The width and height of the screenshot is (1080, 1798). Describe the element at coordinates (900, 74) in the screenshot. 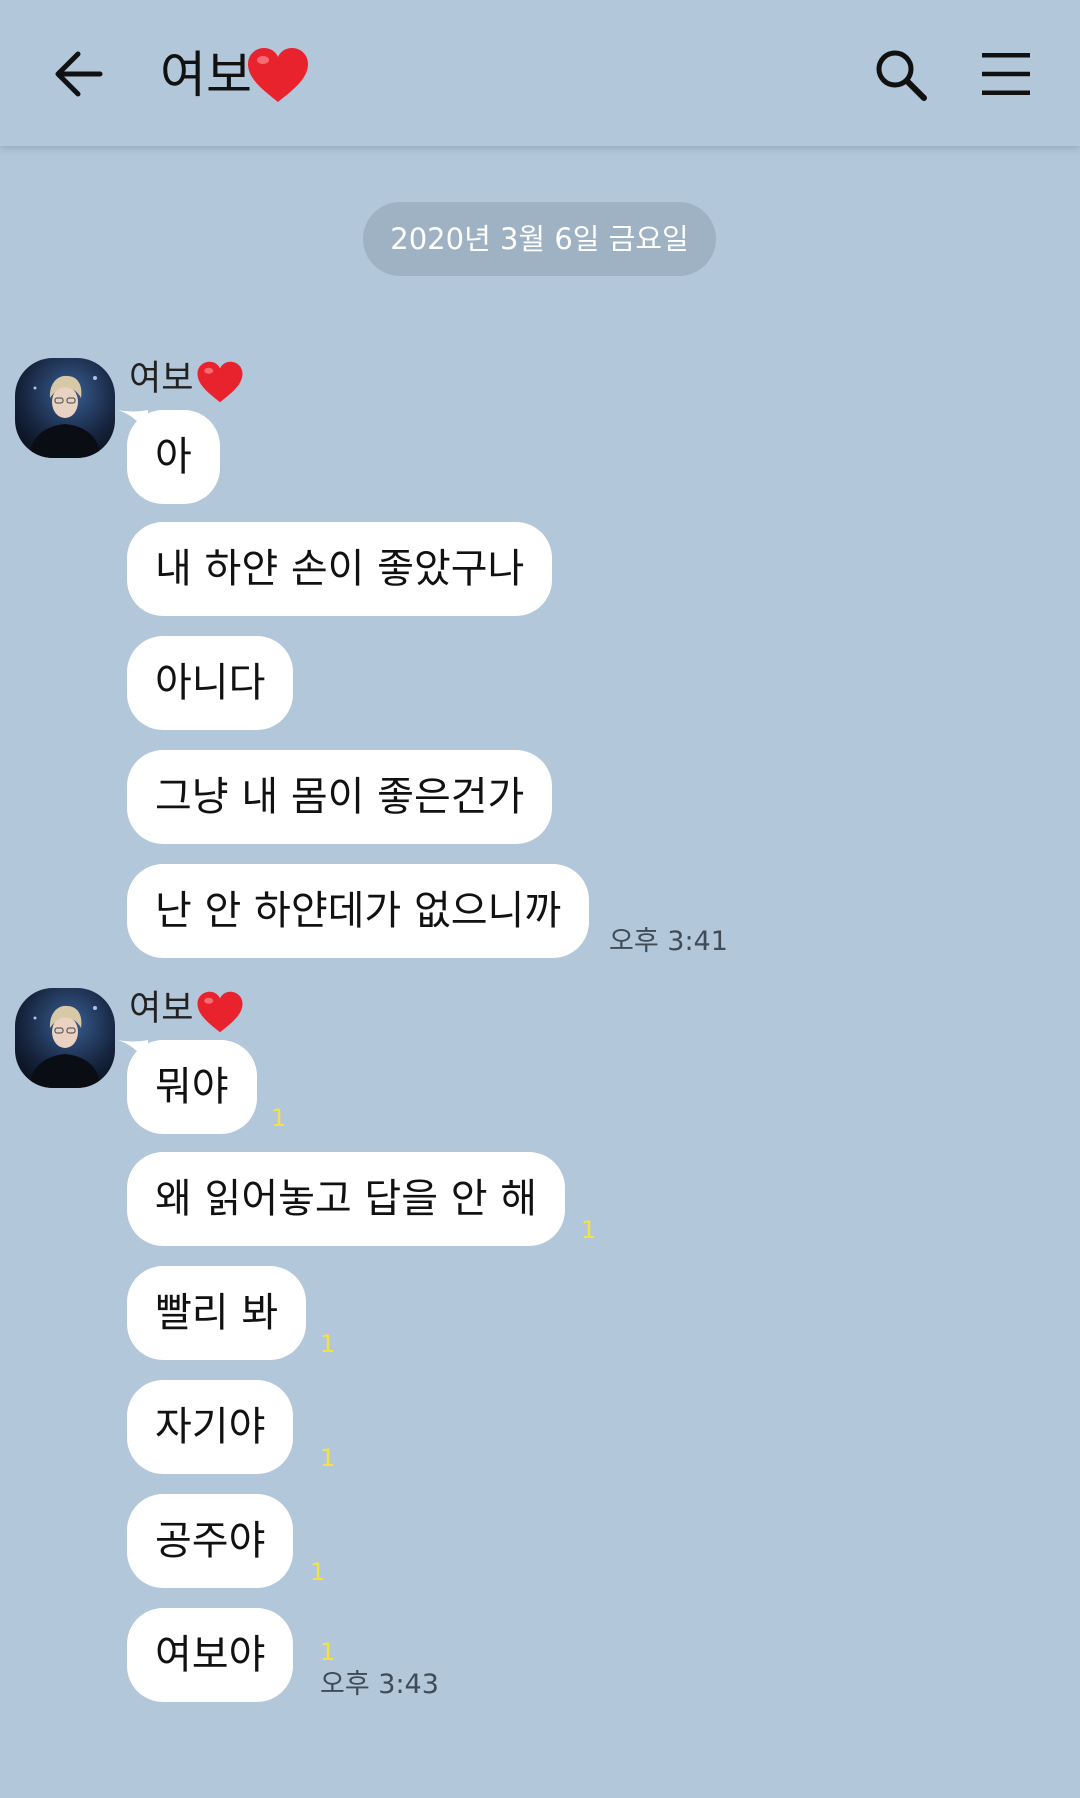

I see `search-icon` at that location.